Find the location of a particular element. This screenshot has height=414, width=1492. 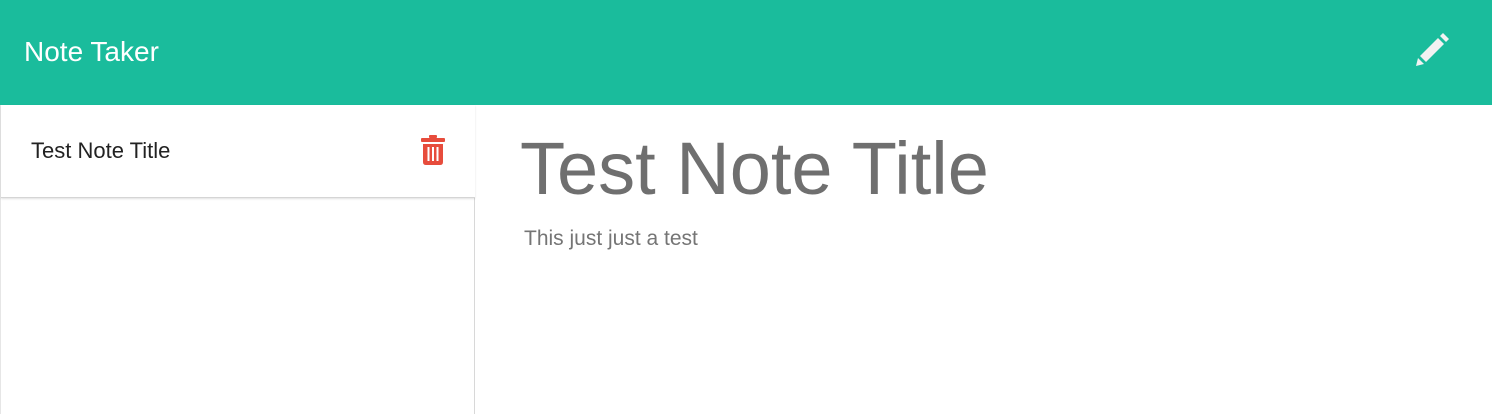

note-list-item: Test Note Title is located at coordinates (238, 151).